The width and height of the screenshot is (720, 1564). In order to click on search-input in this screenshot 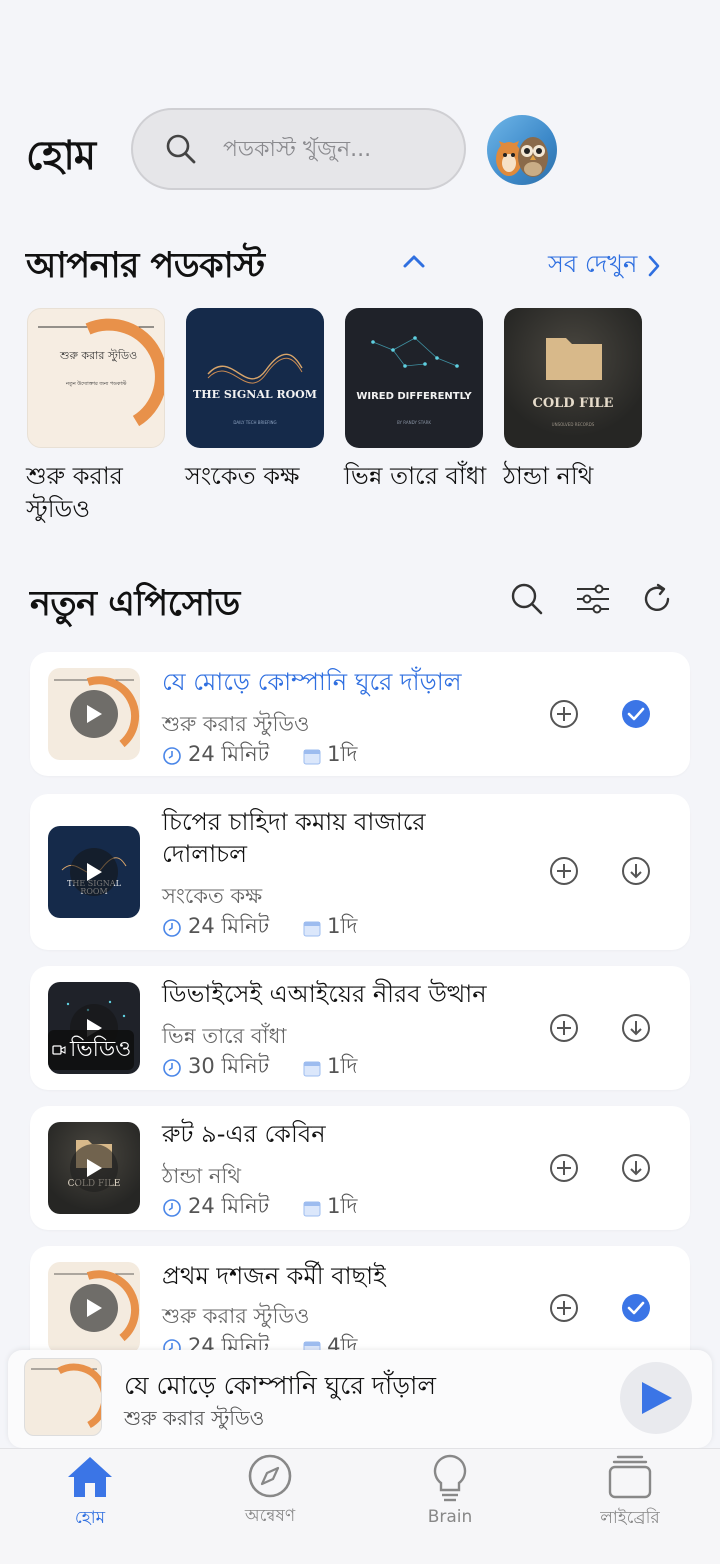, I will do `click(333, 149)`.